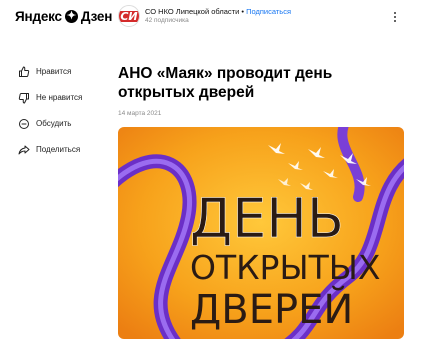 The width and height of the screenshot is (423, 346). What do you see at coordinates (54, 71) in the screenshot?
I see `like-label: Нравится` at bounding box center [54, 71].